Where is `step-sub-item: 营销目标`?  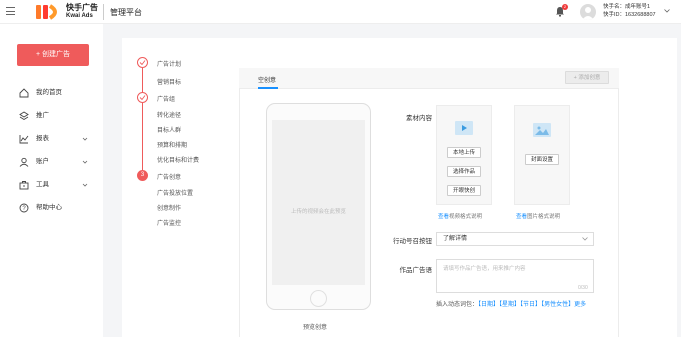
step-sub-item: 营销目标 is located at coordinates (169, 81).